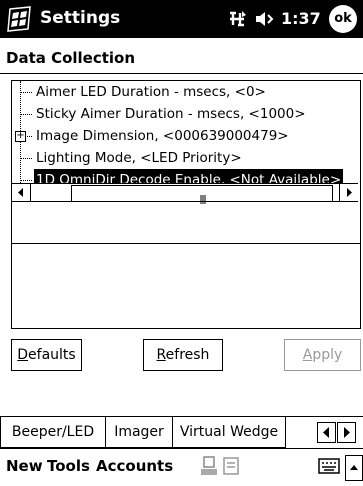  I want to click on ok-button: ok, so click(343, 19).